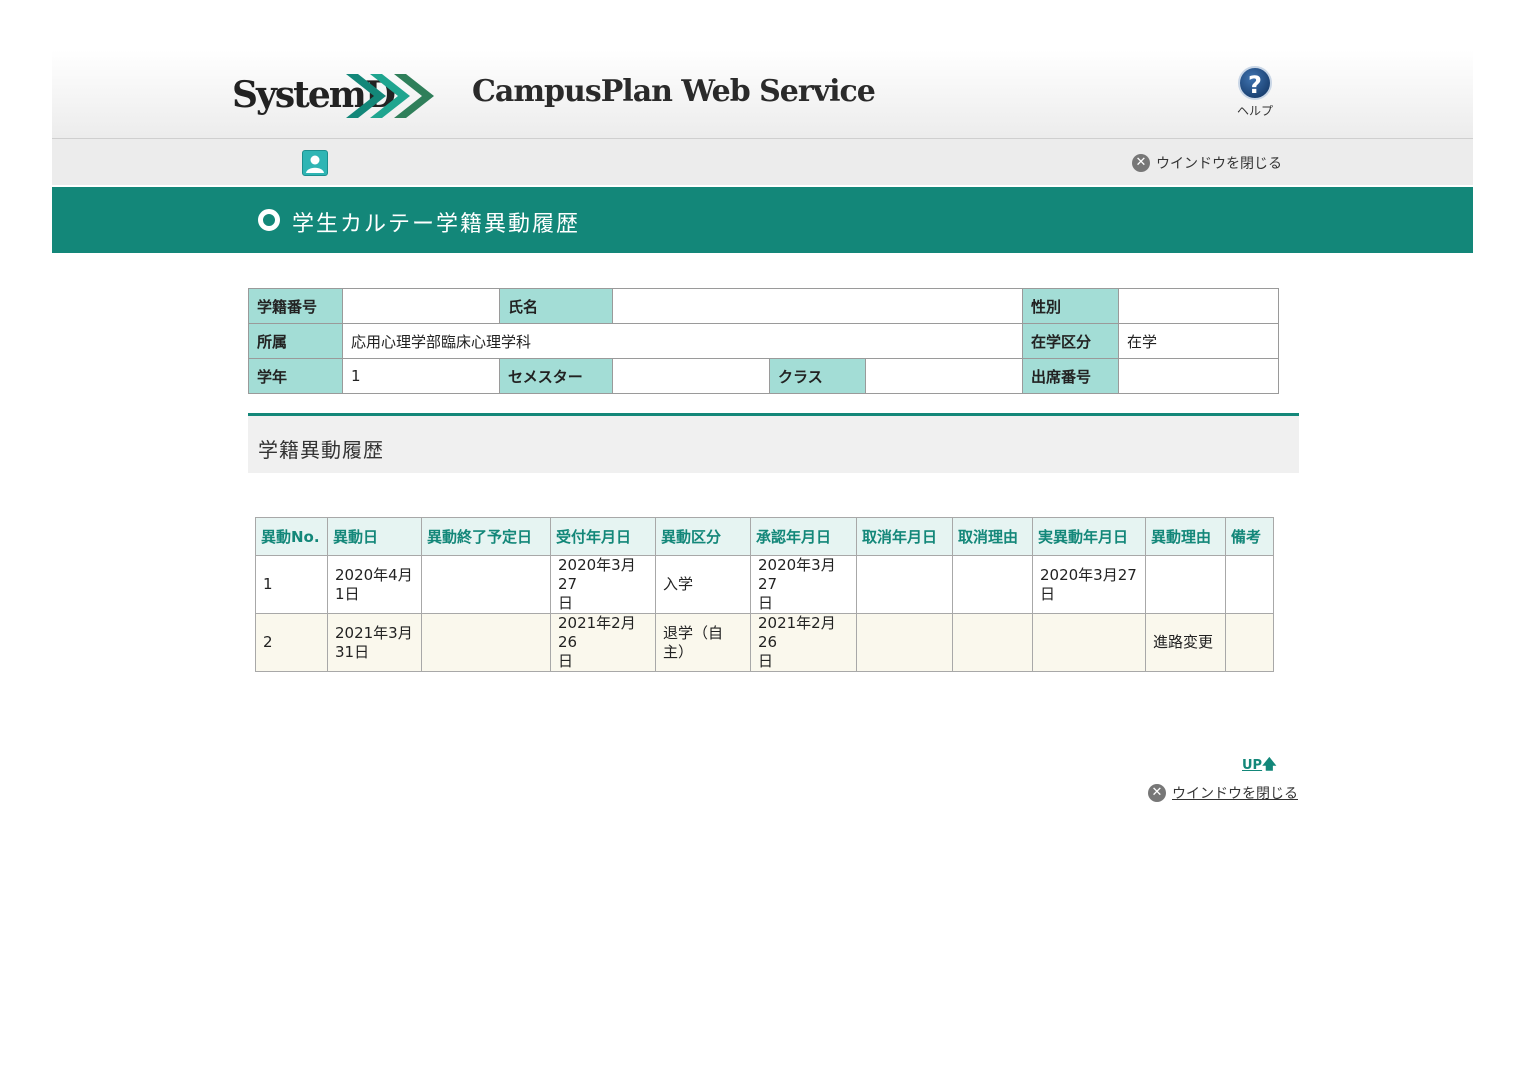 The image size is (1523, 1076). What do you see at coordinates (556, 306) in the screenshot?
I see `name-label: 氏名` at bounding box center [556, 306].